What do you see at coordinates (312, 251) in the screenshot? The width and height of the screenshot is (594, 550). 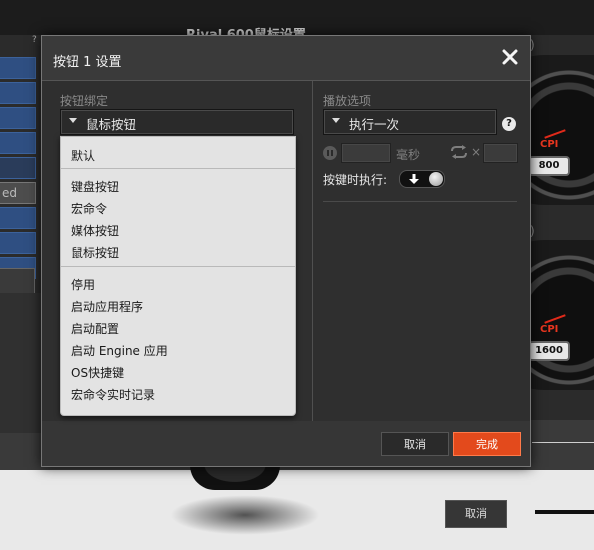 I see `column-divider` at bounding box center [312, 251].